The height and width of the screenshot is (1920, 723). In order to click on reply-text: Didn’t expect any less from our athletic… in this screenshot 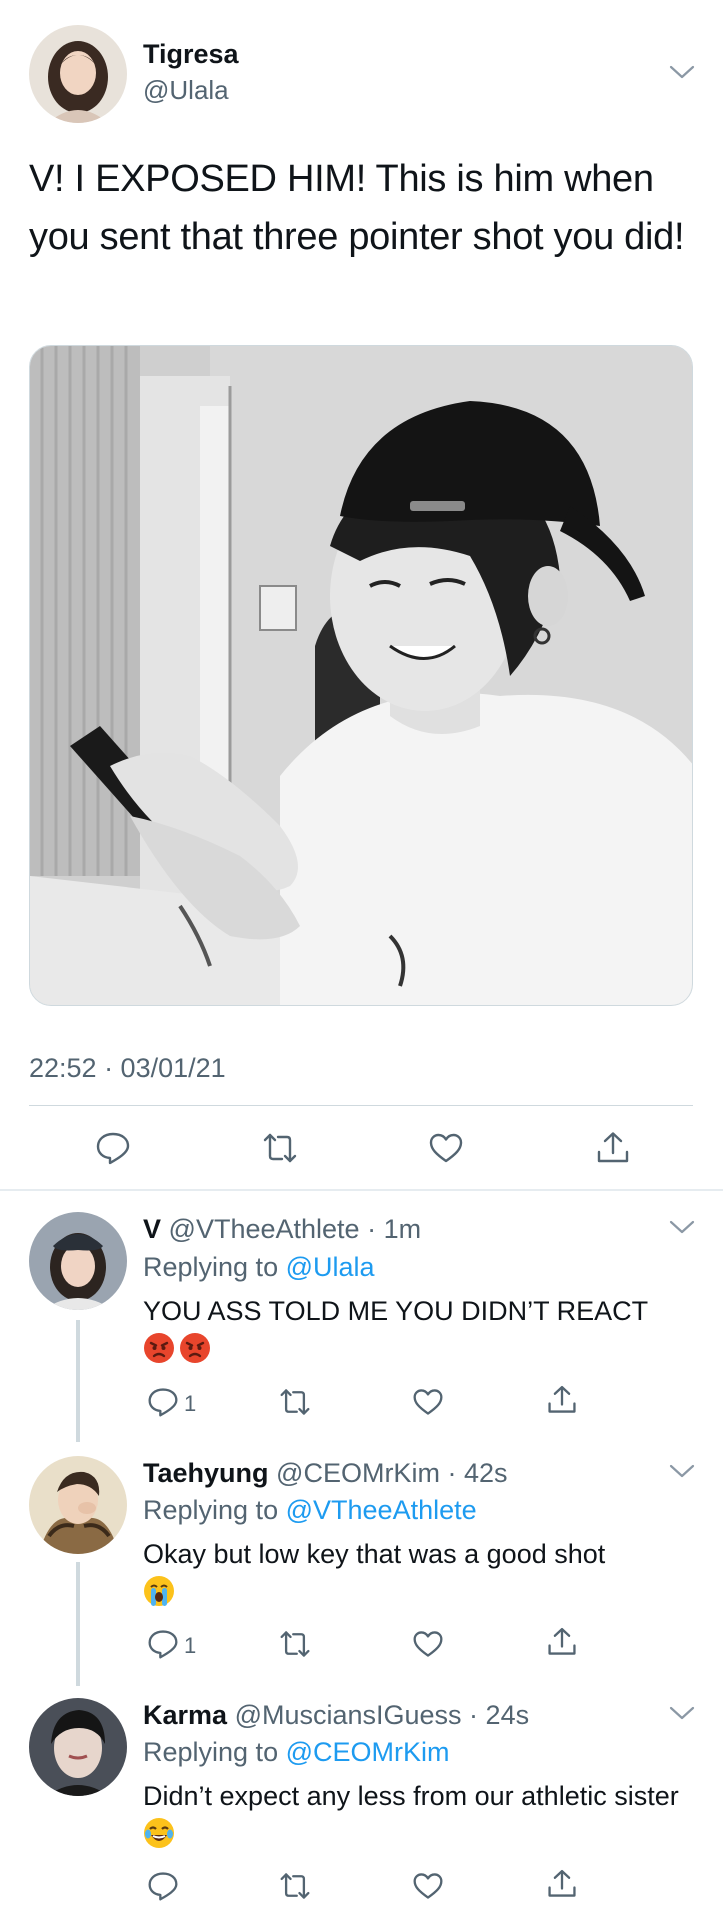, I will do `click(423, 1815)`.